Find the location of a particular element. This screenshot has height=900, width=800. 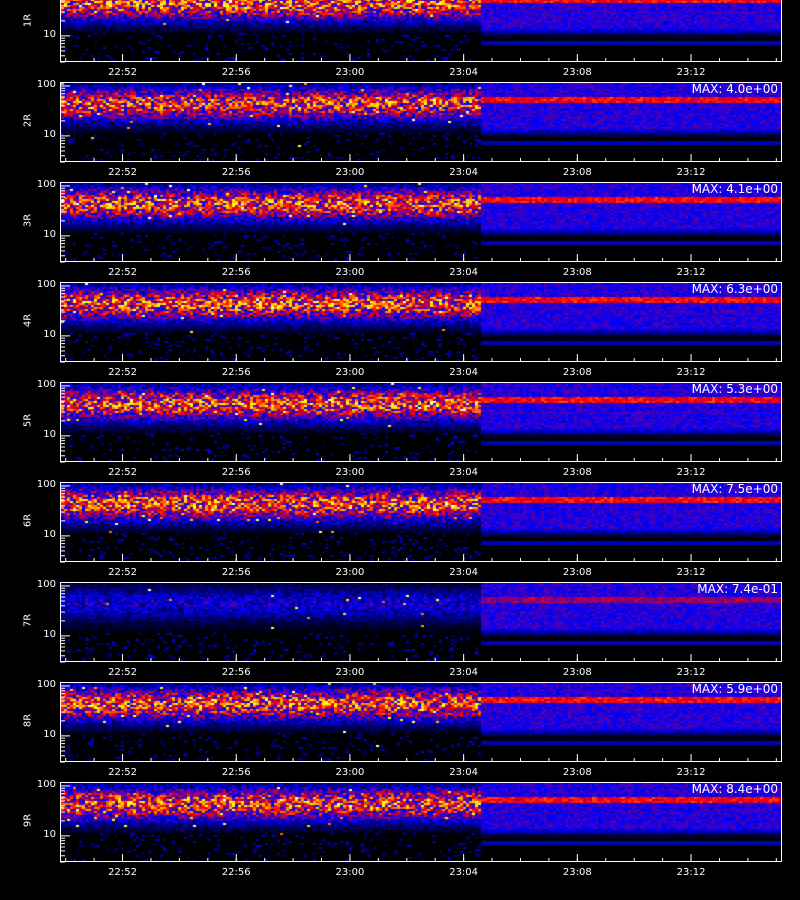

max-value-label: MAX: 7.5e+00 is located at coordinates (734, 489).